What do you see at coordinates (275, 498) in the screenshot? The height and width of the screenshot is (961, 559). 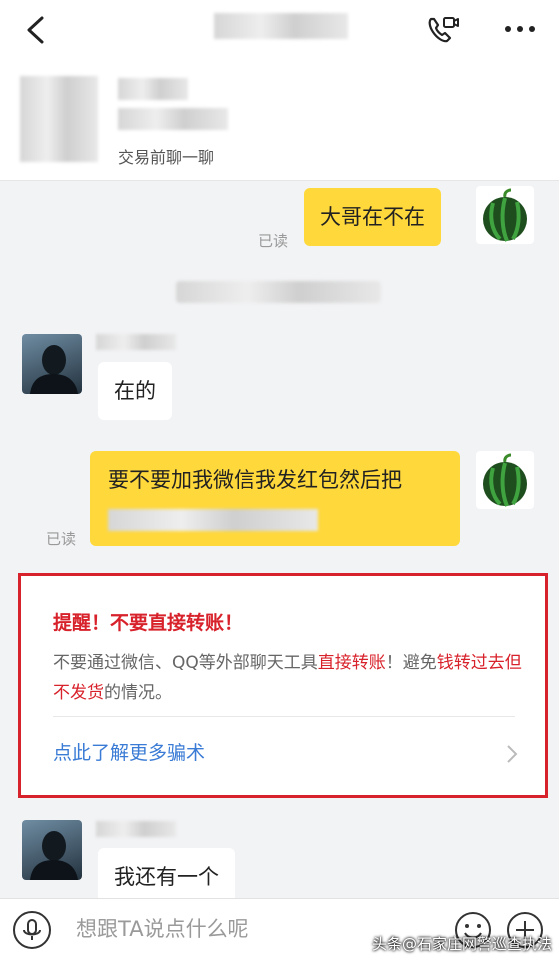 I see `message-bubble-outgoing: 要不要加我微信我发红包然后把` at bounding box center [275, 498].